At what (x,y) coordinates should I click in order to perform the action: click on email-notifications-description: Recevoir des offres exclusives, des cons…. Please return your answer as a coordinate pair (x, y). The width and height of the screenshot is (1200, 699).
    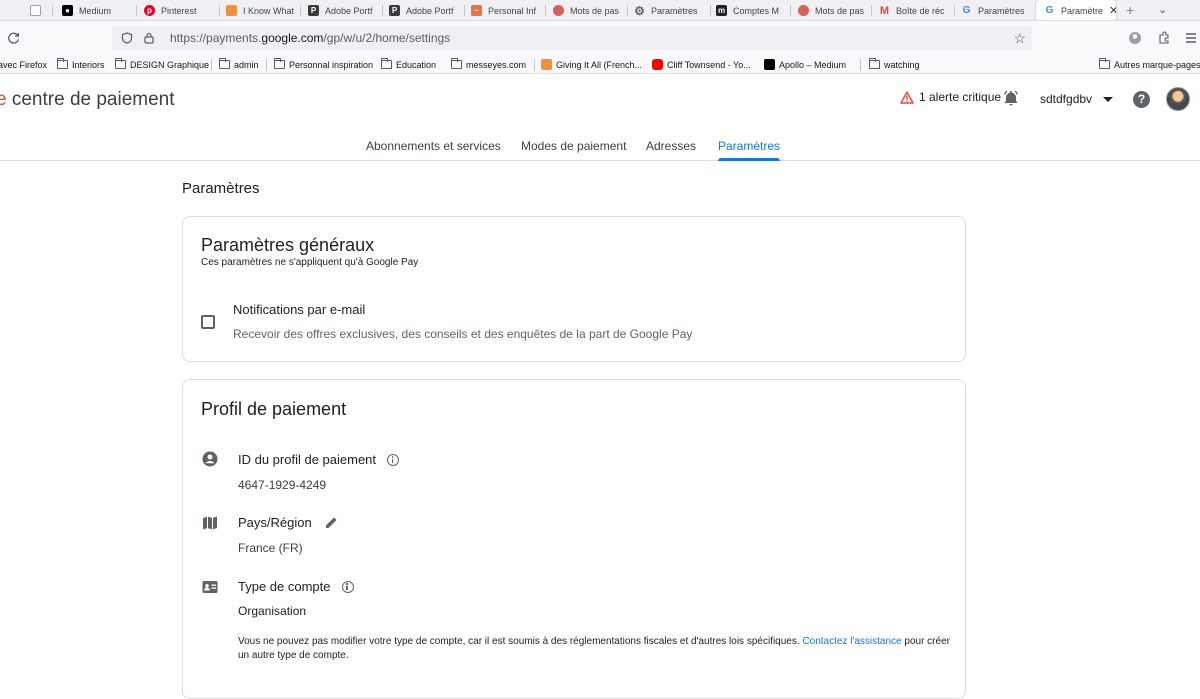
    Looking at the image, I should click on (463, 334).